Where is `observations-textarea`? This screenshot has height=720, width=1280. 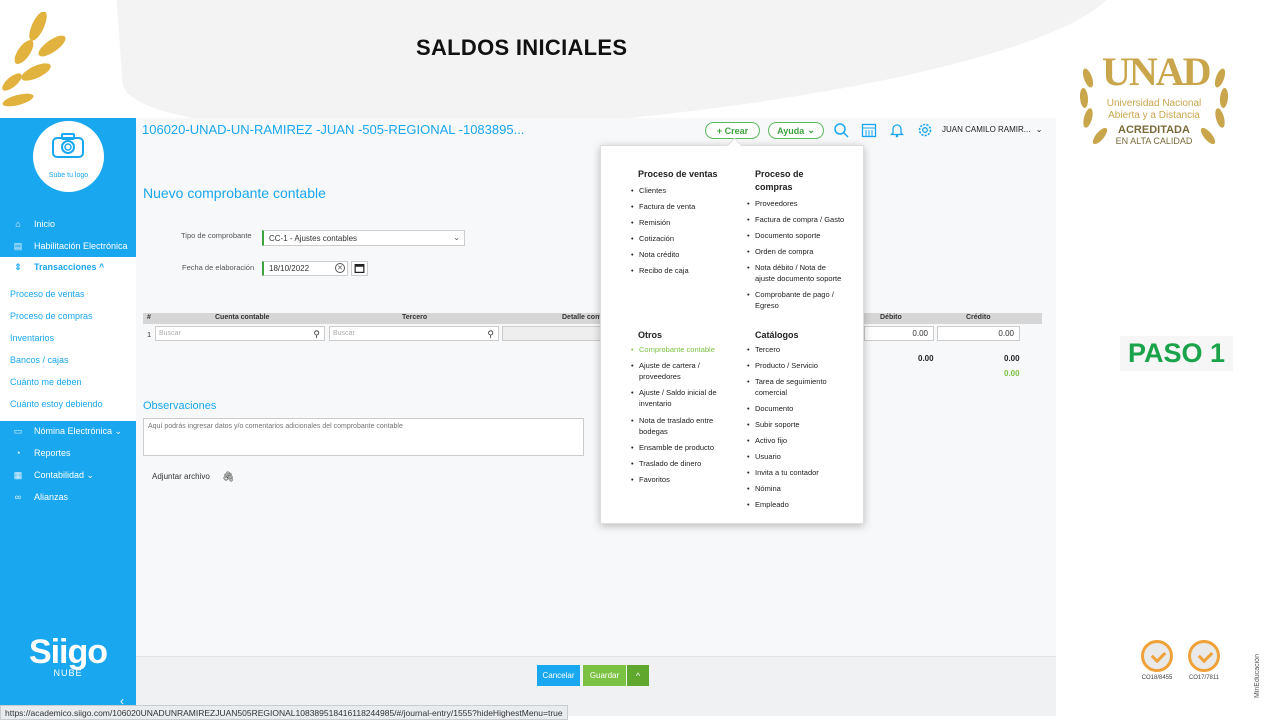
observations-textarea is located at coordinates (363, 437).